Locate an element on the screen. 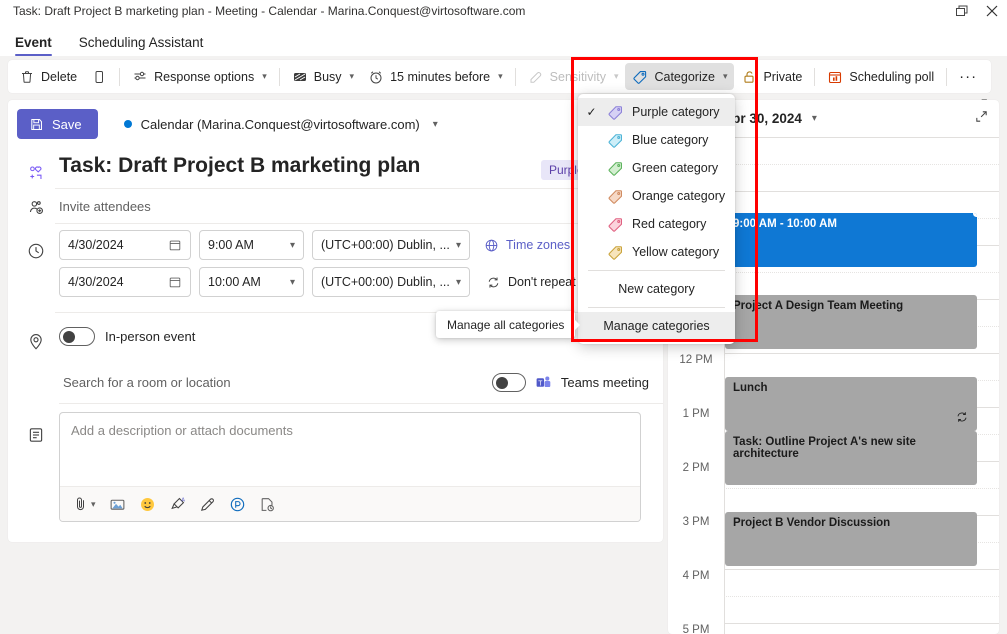 Image resolution: width=1007 pixels, height=634 pixels. private-button: Private is located at coordinates (771, 76).